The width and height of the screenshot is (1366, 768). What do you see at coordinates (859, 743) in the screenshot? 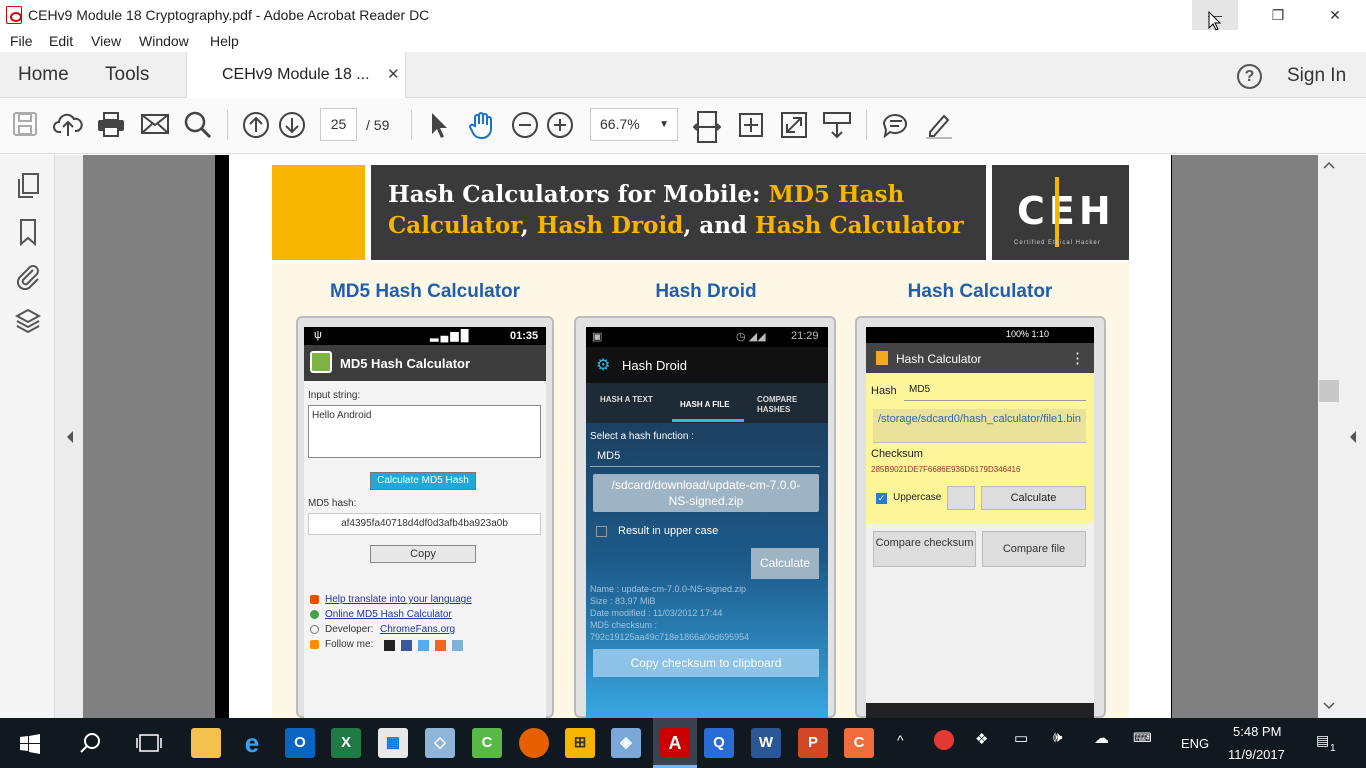
I see `camtasia-recorder-icon: C` at bounding box center [859, 743].